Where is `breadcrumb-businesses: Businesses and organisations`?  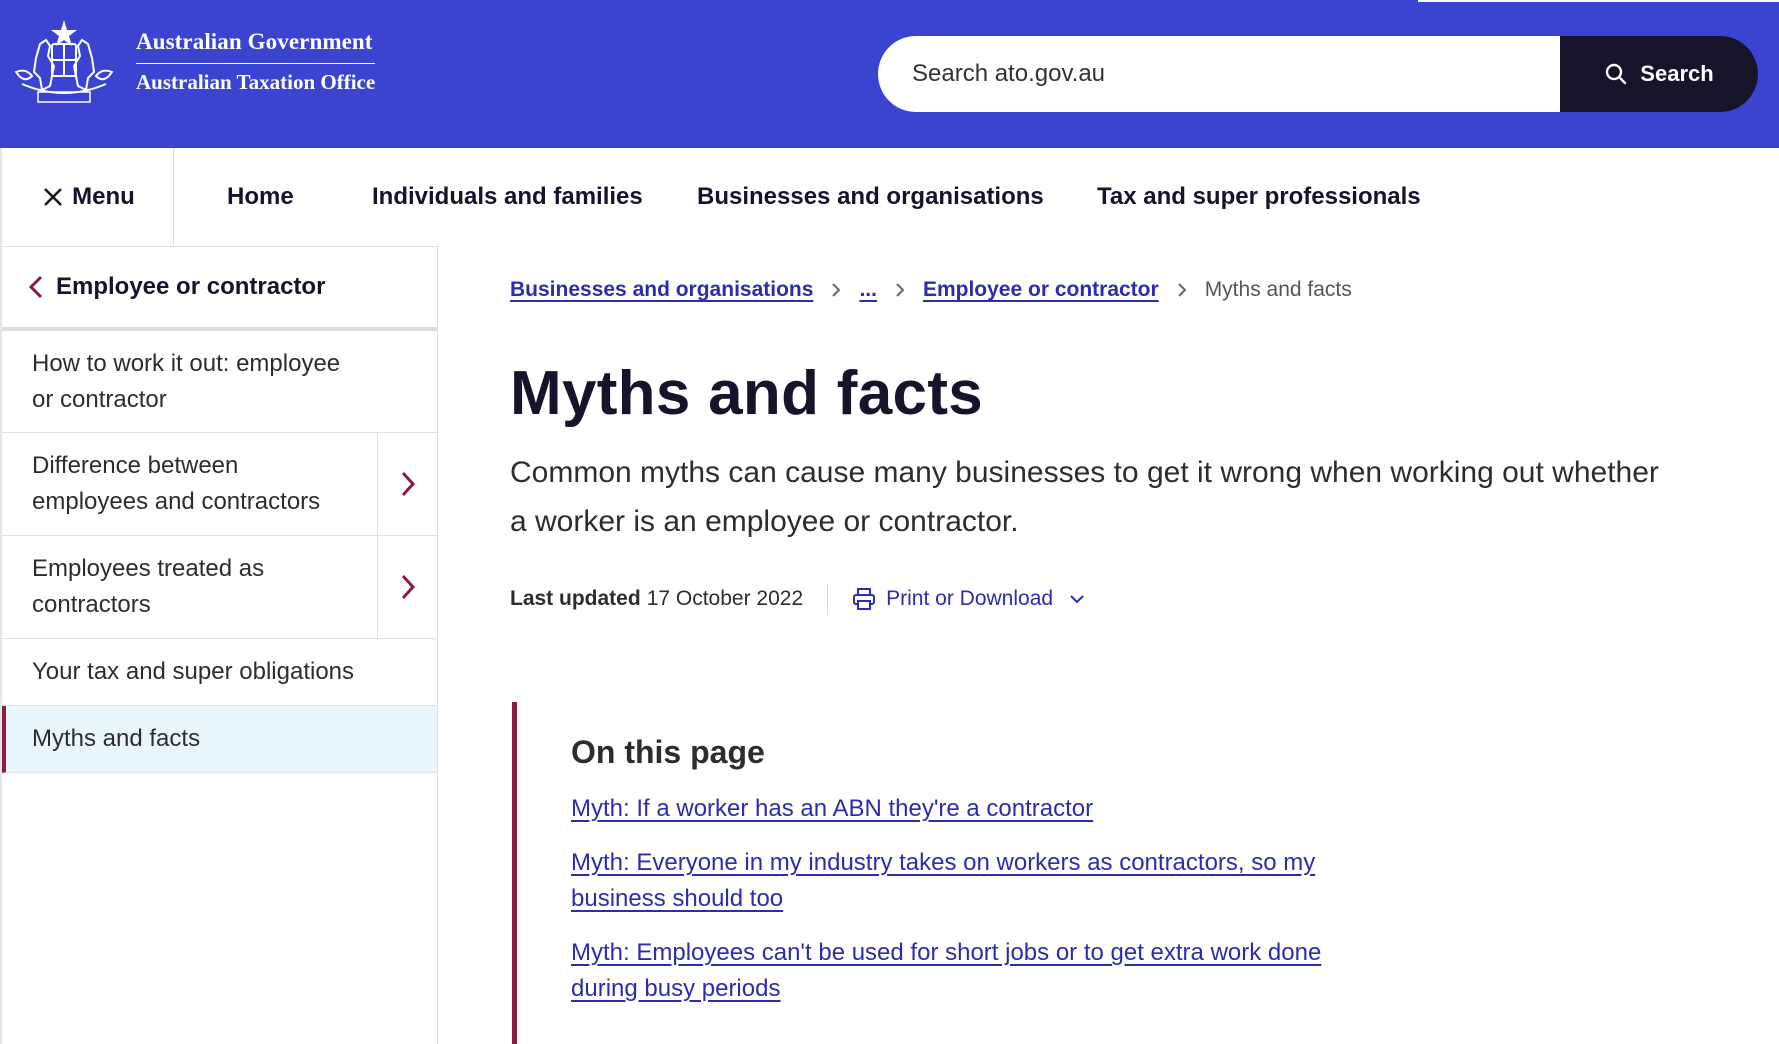
breadcrumb-businesses: Businesses and organisations is located at coordinates (661, 290).